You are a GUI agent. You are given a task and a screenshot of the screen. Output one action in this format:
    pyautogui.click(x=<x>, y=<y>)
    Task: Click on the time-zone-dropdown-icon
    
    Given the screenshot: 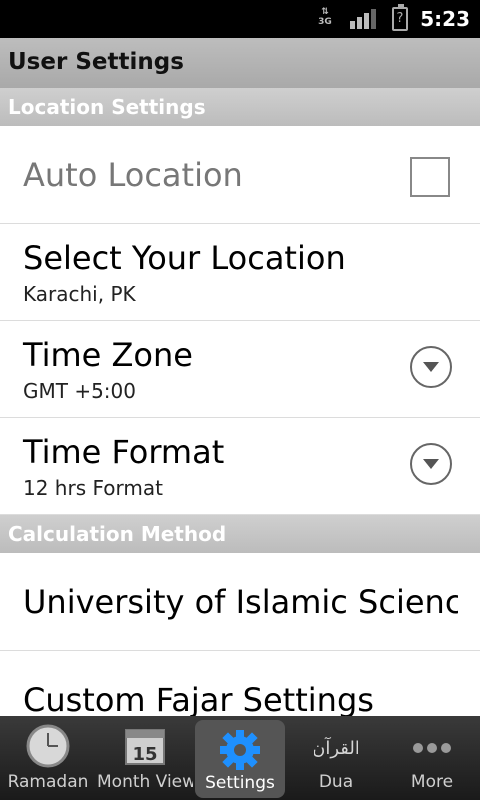 What is the action you would take?
    pyautogui.click(x=431, y=367)
    